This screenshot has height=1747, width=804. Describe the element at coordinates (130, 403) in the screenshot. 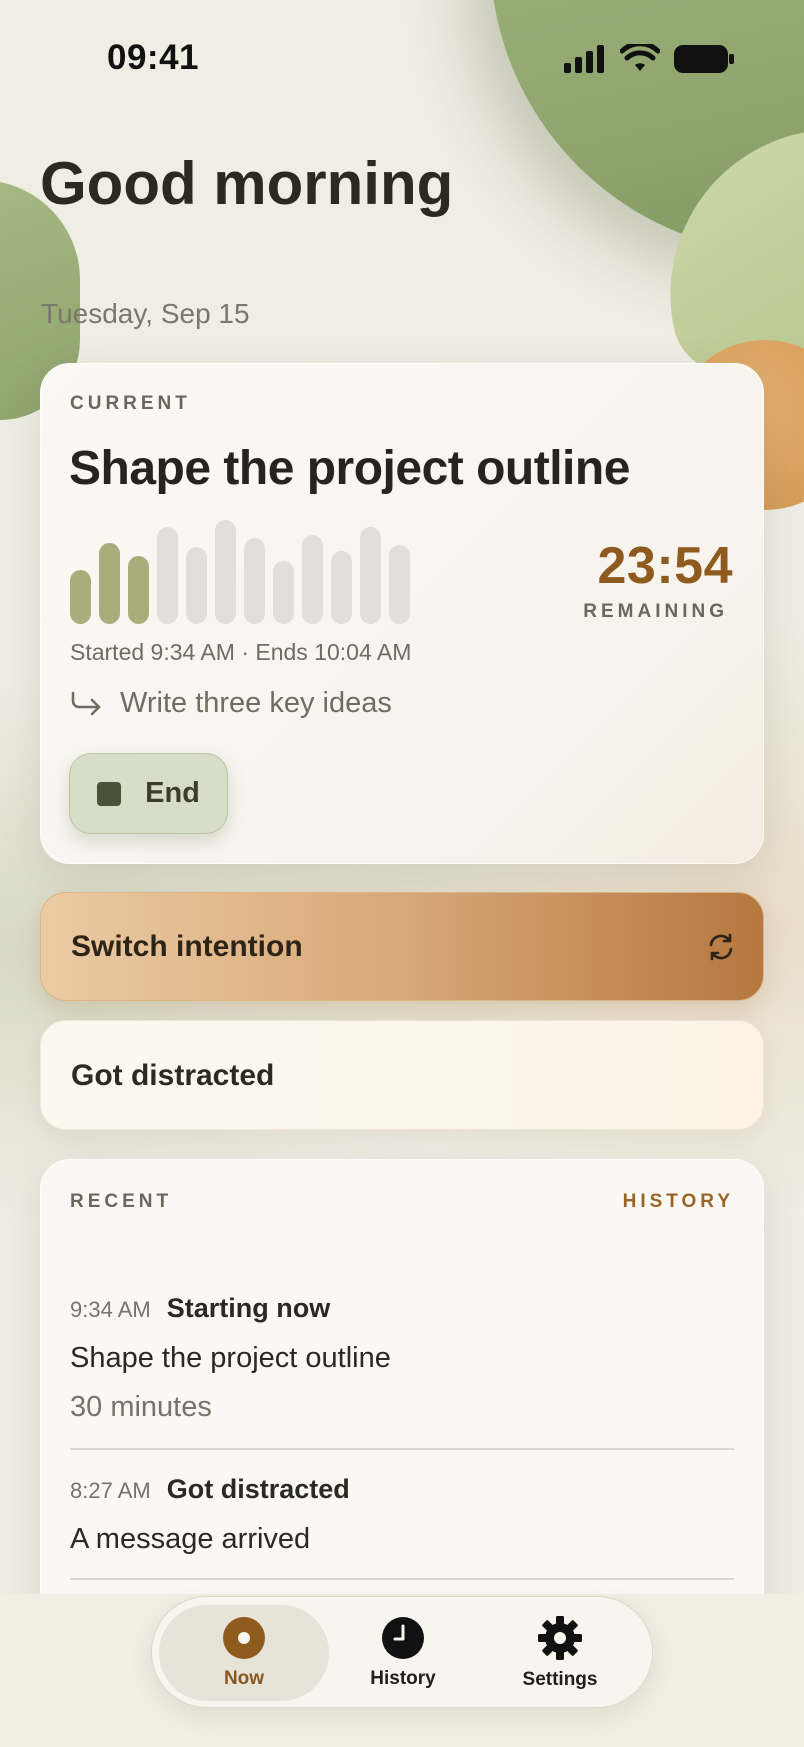

I see `current-eyebrow: CURRENT` at that location.